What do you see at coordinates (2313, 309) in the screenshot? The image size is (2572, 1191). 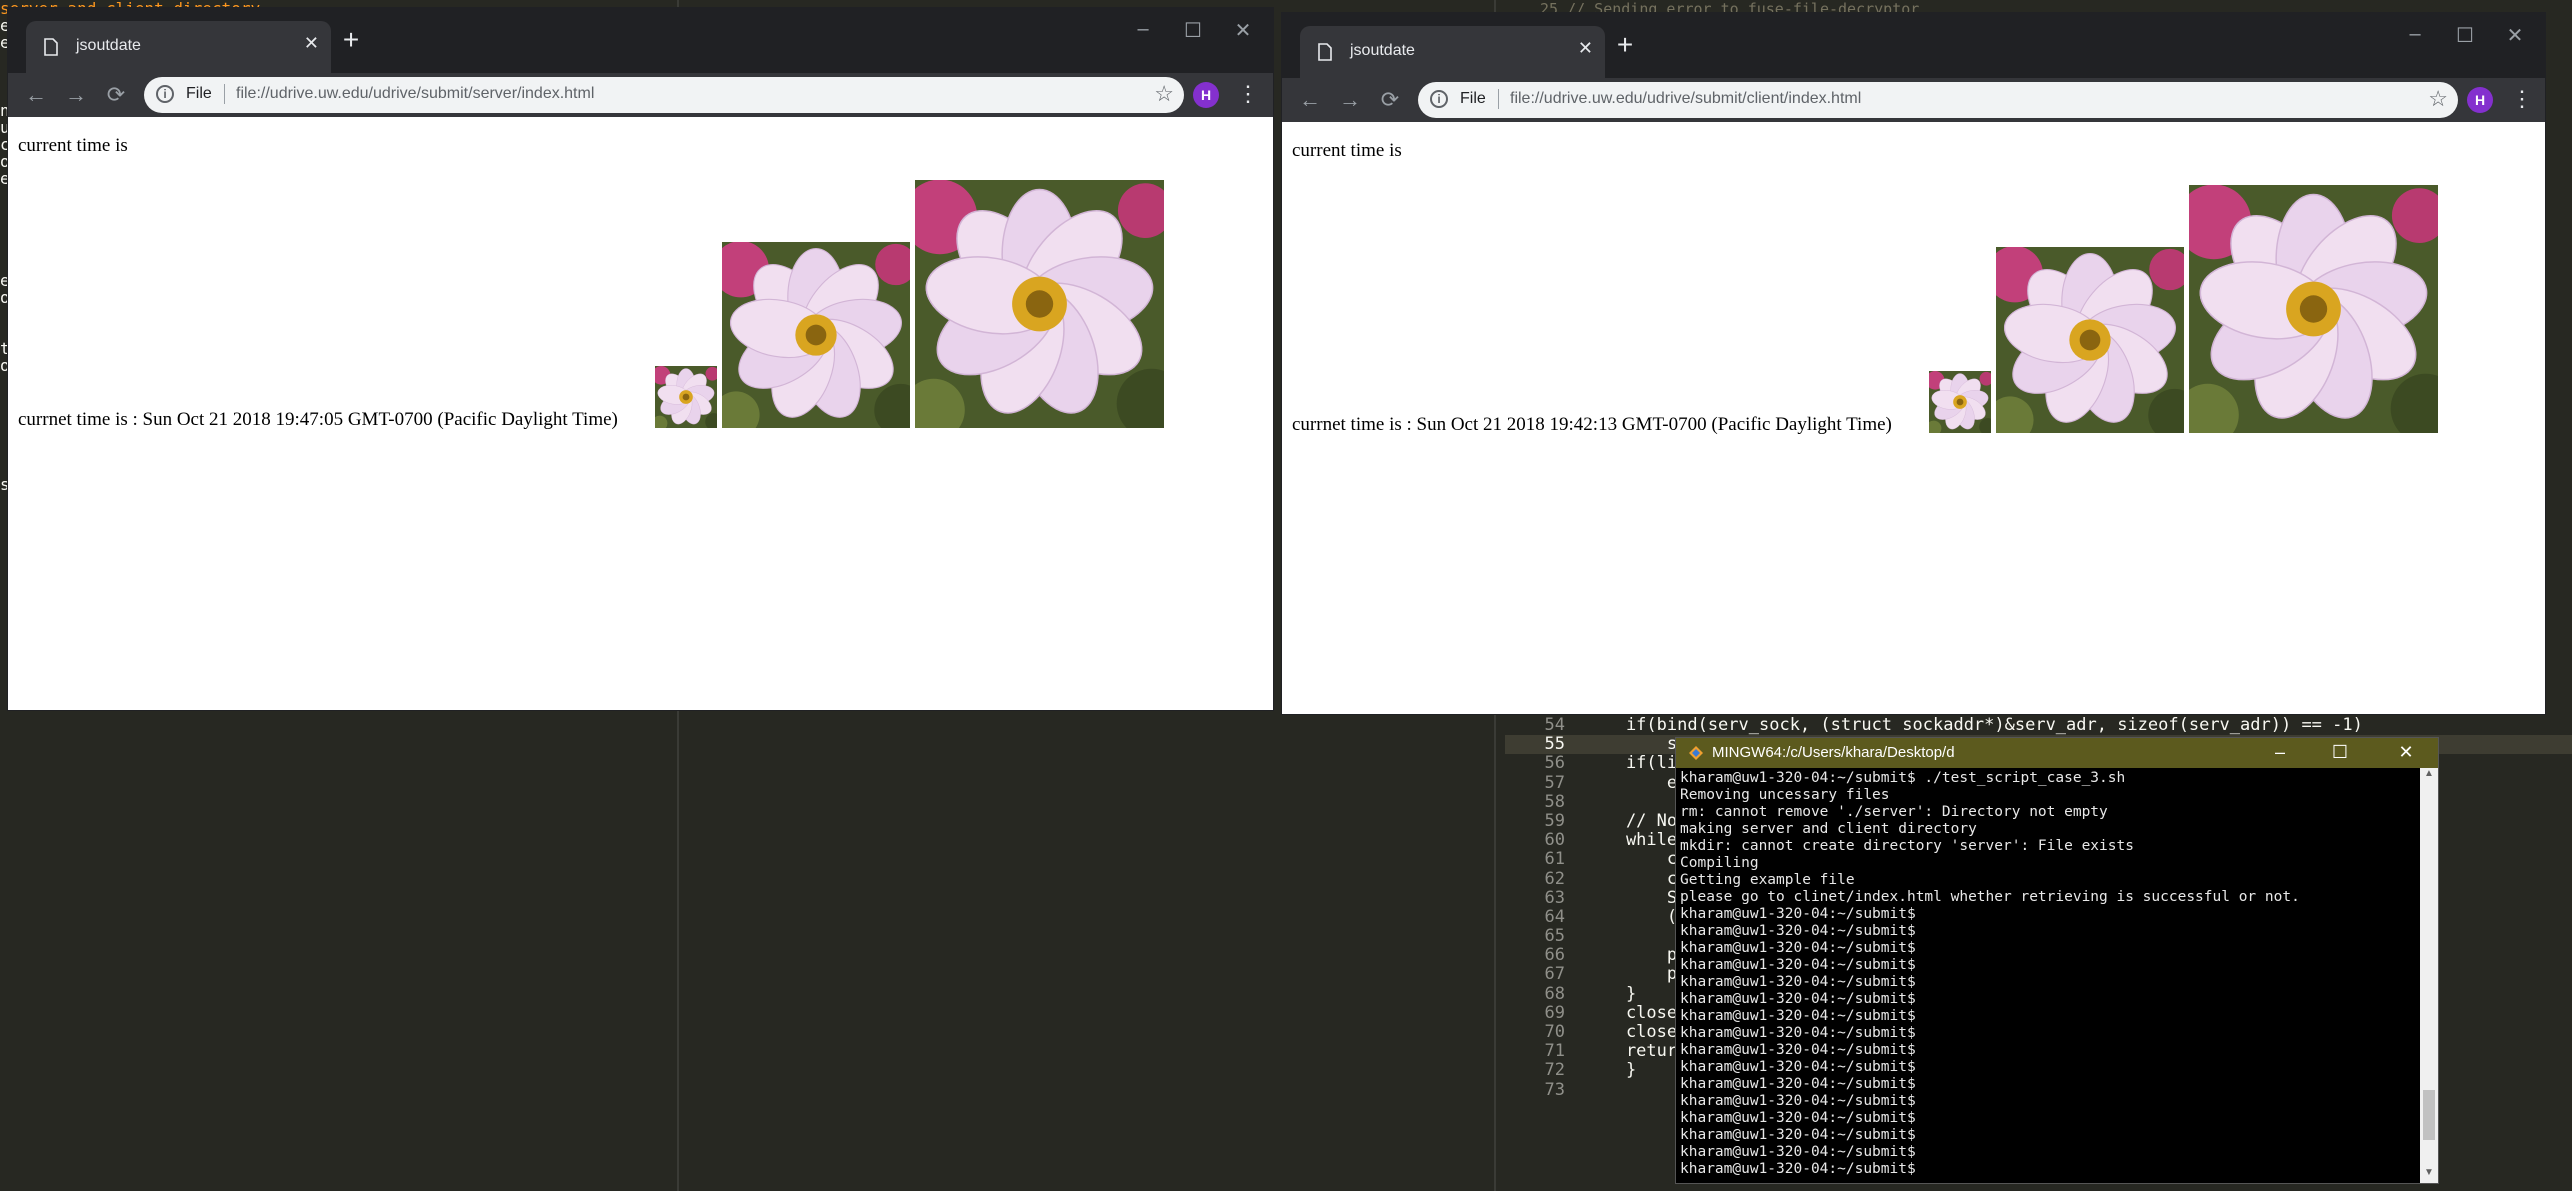 I see `flower-image-large` at bounding box center [2313, 309].